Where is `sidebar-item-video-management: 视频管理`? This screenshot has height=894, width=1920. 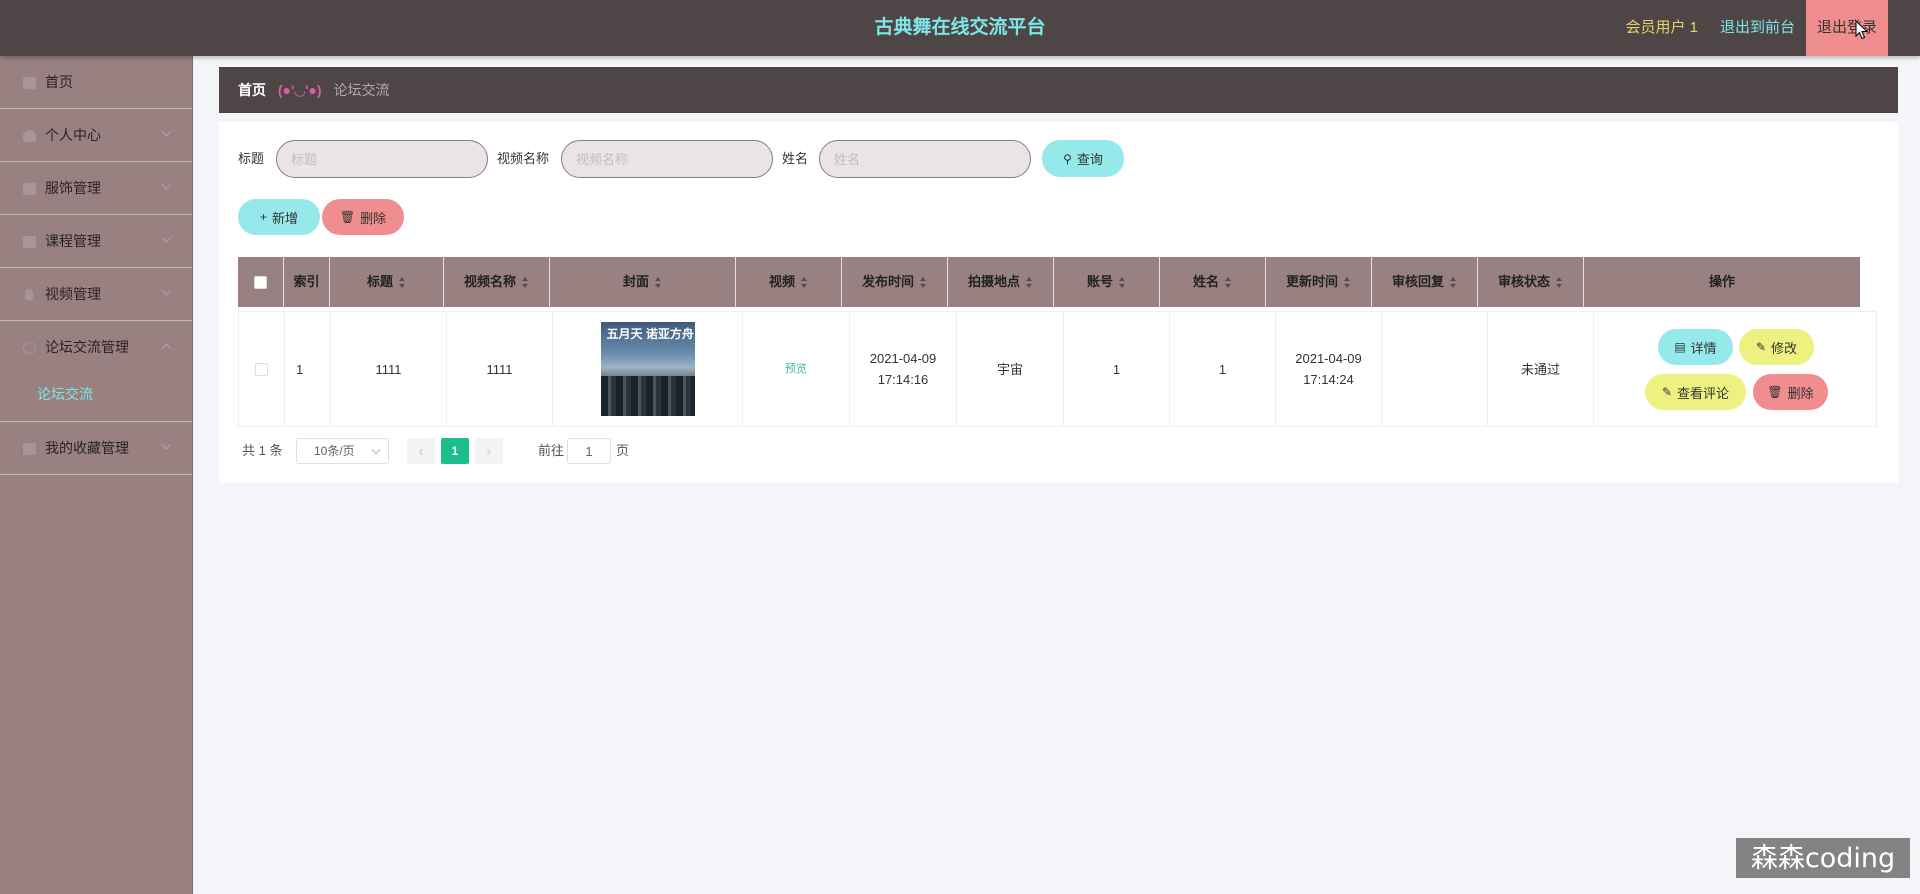 sidebar-item-video-management: 视频管理 is located at coordinates (96, 294).